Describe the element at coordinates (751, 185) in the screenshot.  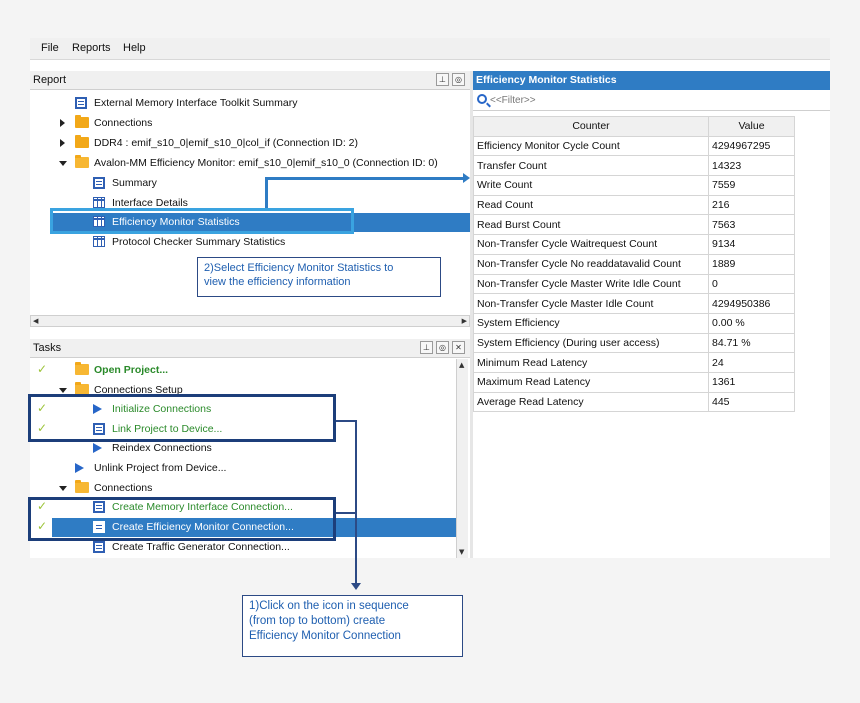
I see `value-cell: 7559` at that location.